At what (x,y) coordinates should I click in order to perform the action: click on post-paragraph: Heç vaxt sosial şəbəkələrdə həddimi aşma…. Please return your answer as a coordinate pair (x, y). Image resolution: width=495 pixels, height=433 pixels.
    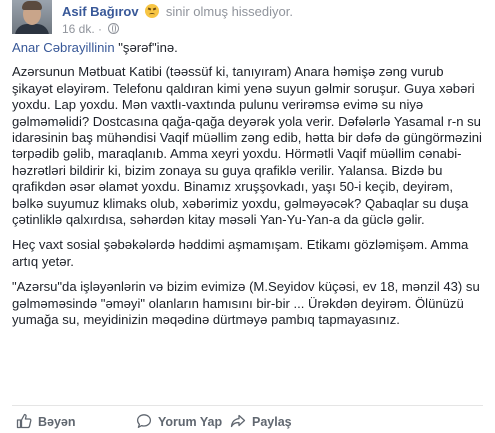
    Looking at the image, I should click on (240, 253).